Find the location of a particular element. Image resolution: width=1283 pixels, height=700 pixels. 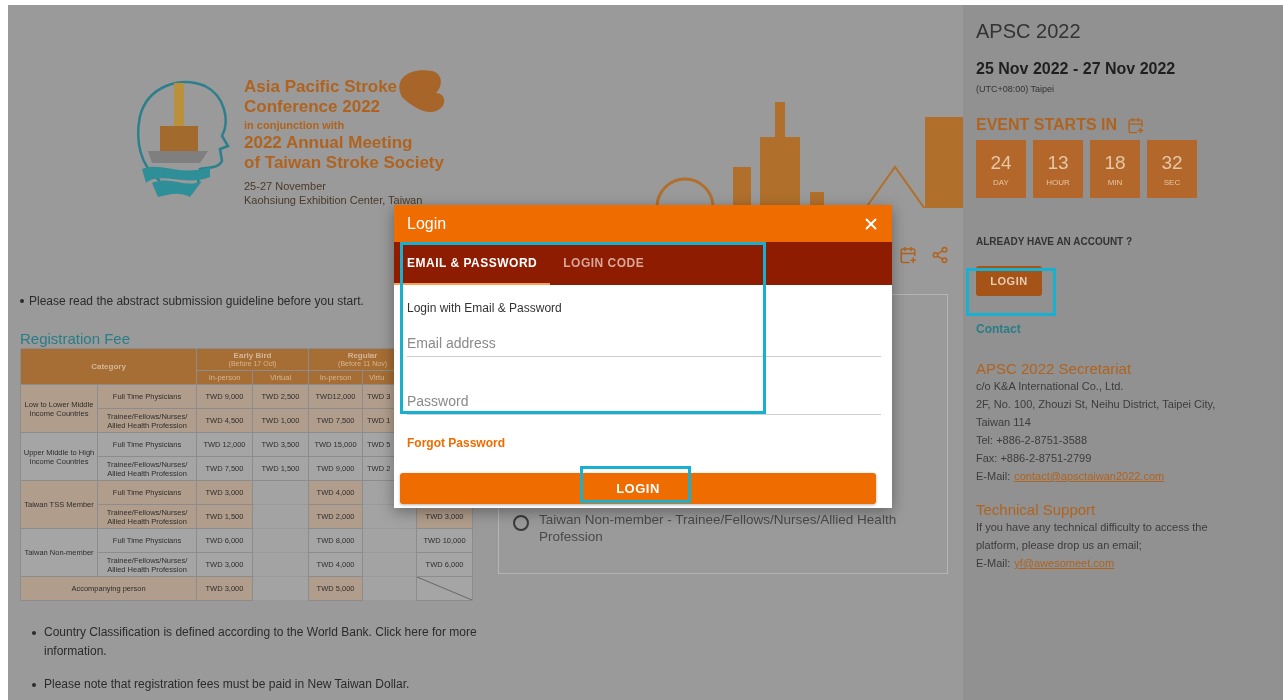

countdown-value: 24 is located at coordinates (1001, 162).